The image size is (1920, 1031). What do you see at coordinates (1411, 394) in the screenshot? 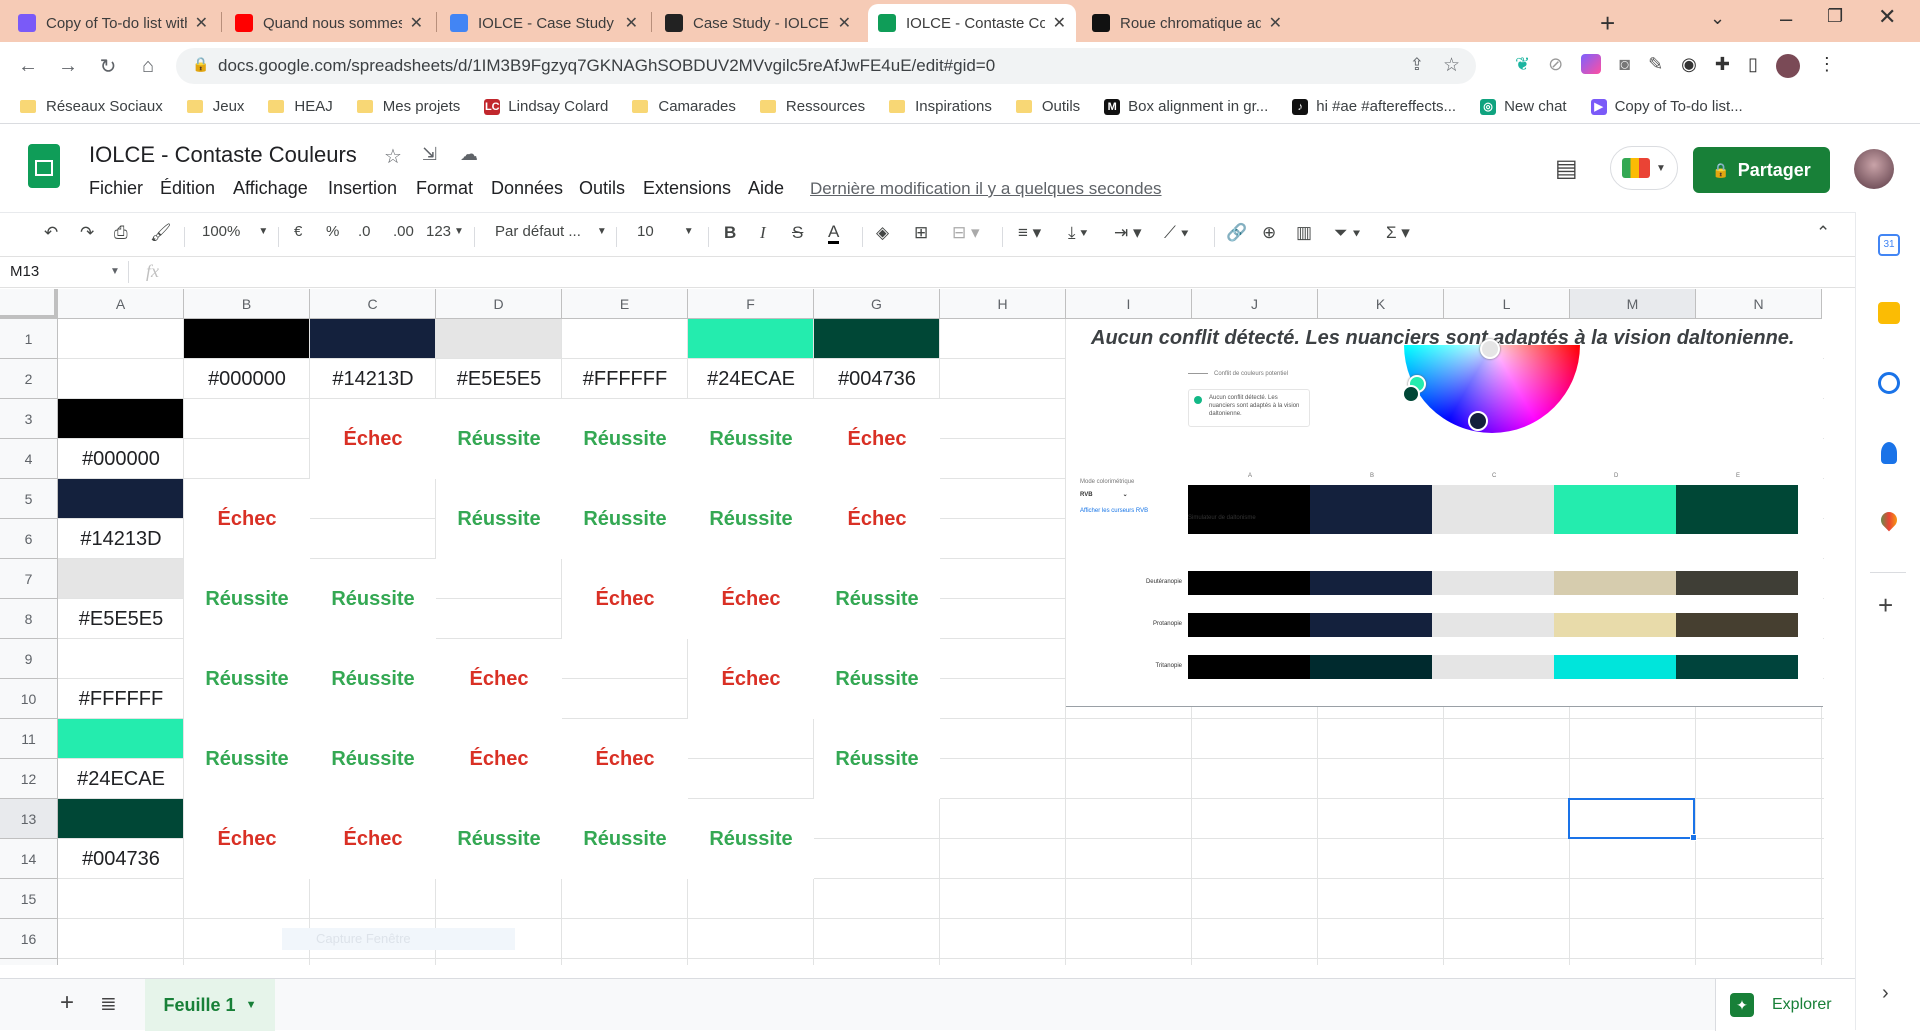
I see `wheel-handle-darkgreen` at bounding box center [1411, 394].